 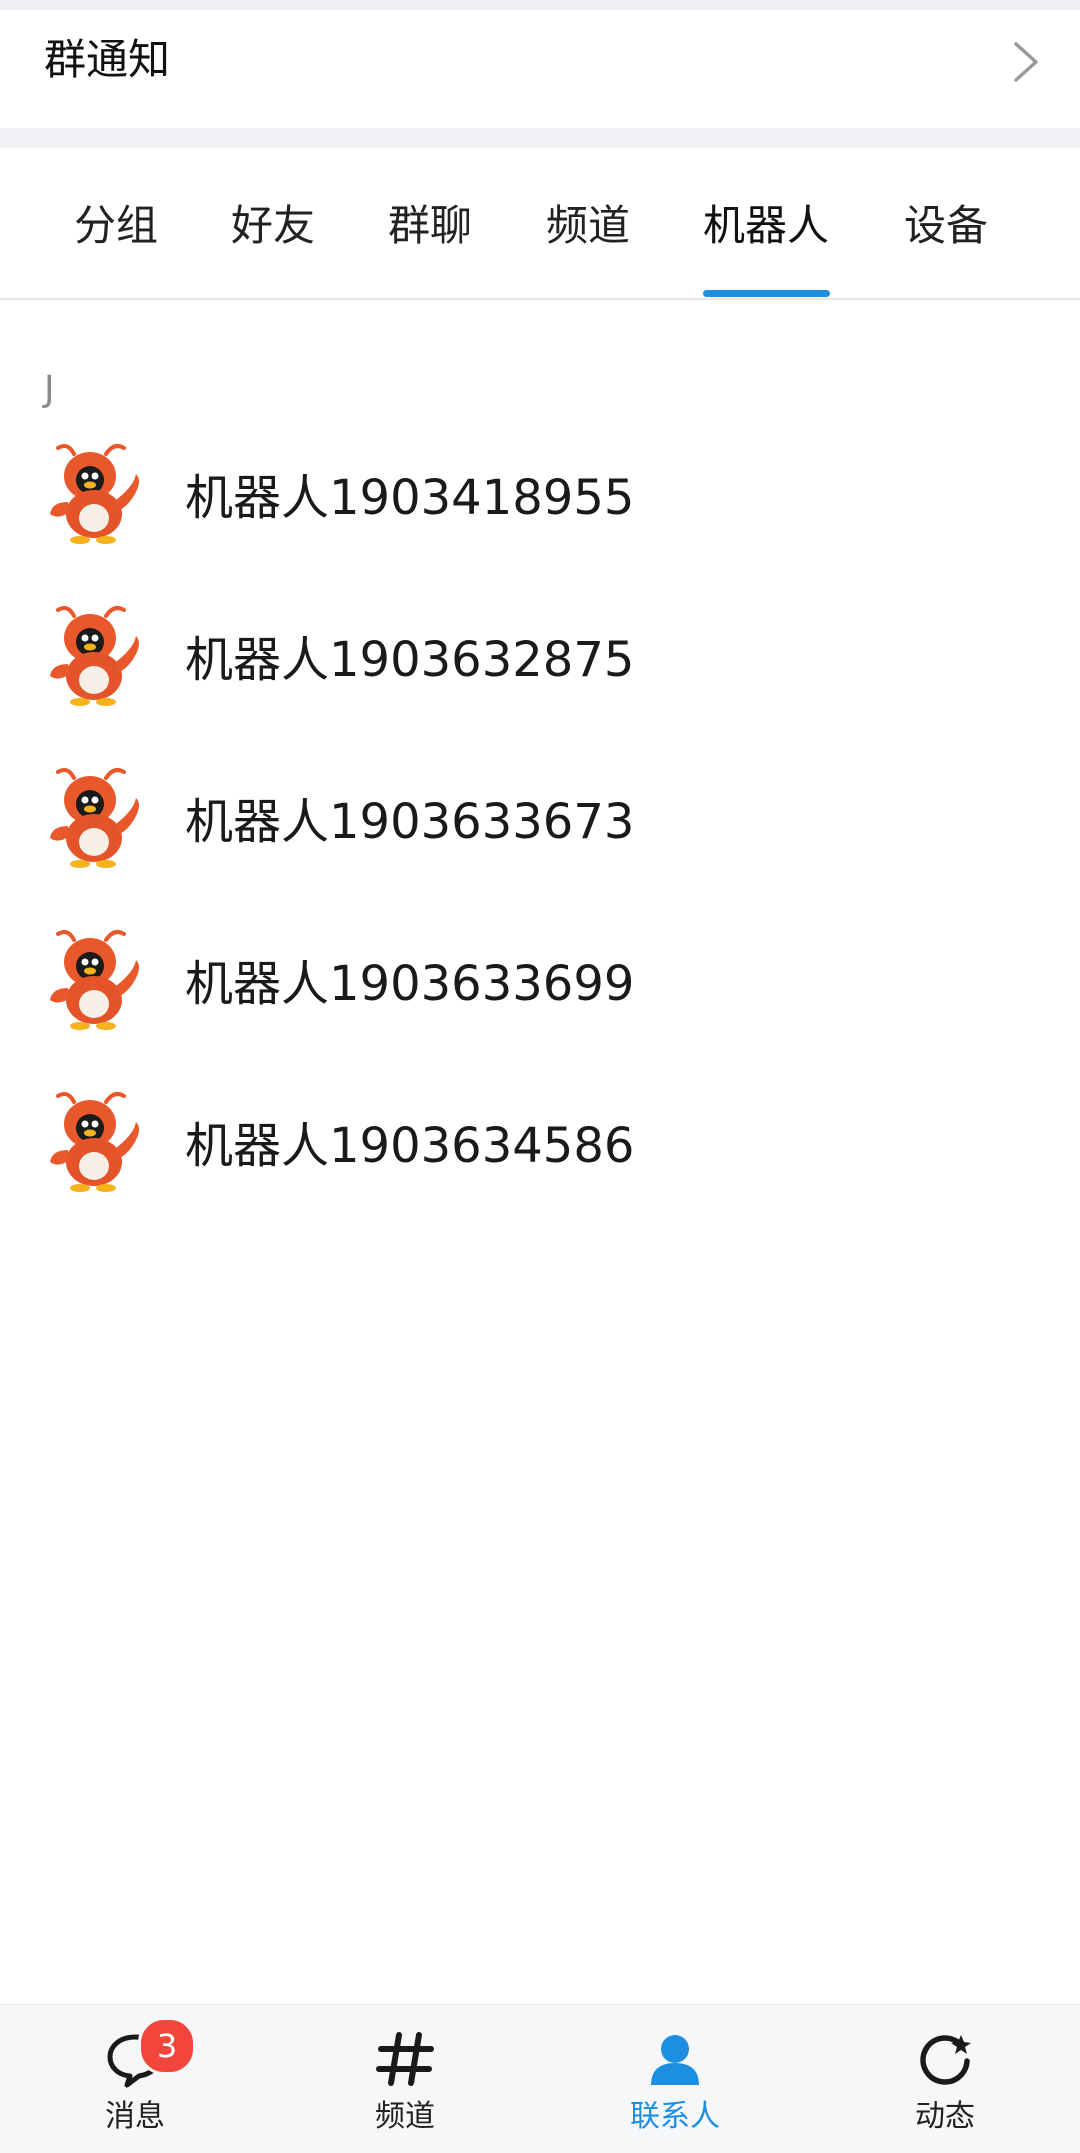 What do you see at coordinates (135, 2116) in the screenshot?
I see `nav-label: 消息` at bounding box center [135, 2116].